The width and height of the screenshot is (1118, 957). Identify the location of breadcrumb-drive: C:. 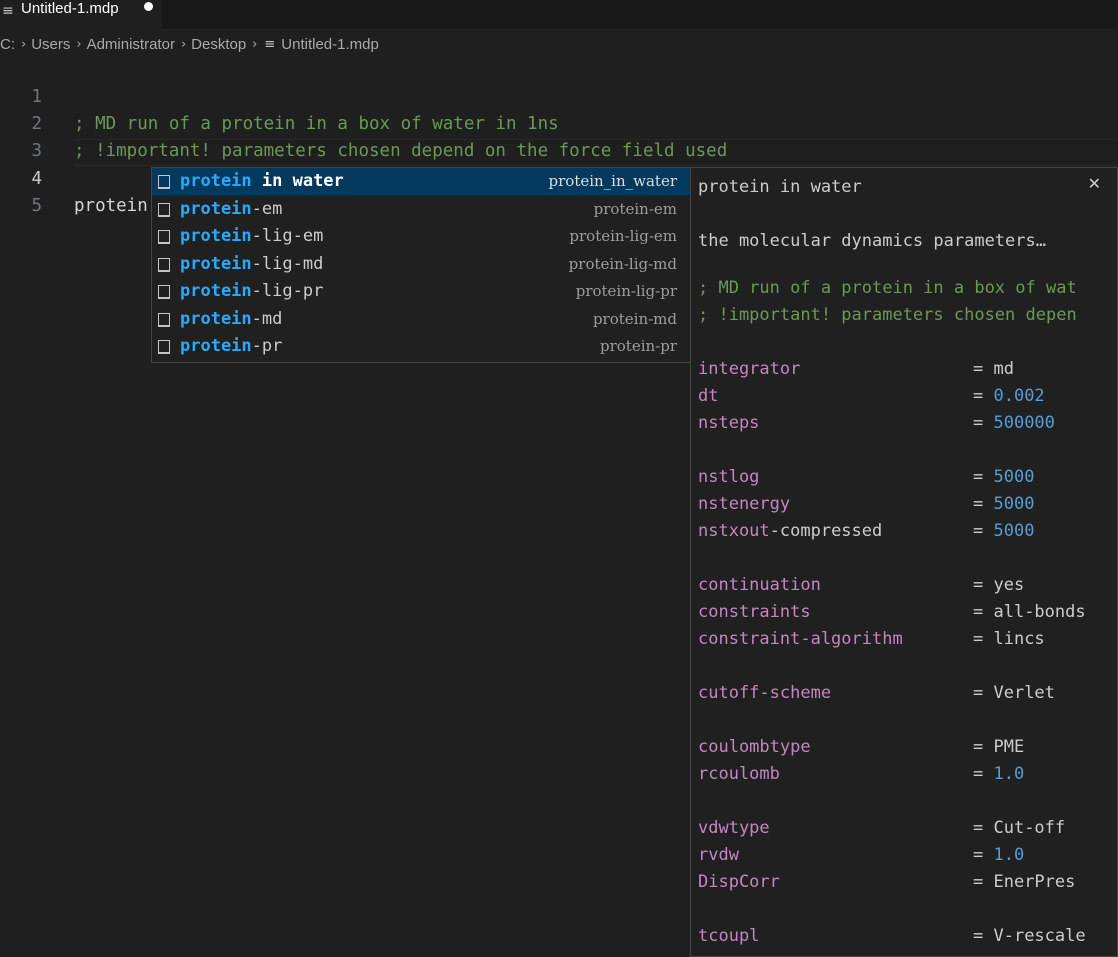
(7, 44).